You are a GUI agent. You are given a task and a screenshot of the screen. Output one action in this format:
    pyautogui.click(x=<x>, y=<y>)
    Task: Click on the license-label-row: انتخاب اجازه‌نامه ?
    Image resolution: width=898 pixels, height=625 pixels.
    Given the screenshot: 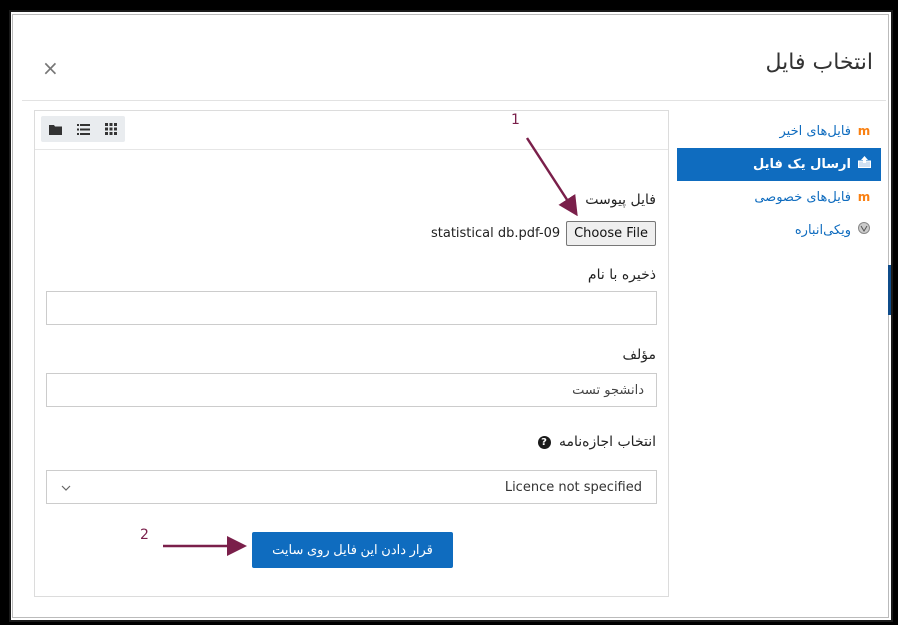 What is the action you would take?
    pyautogui.click(x=596, y=442)
    